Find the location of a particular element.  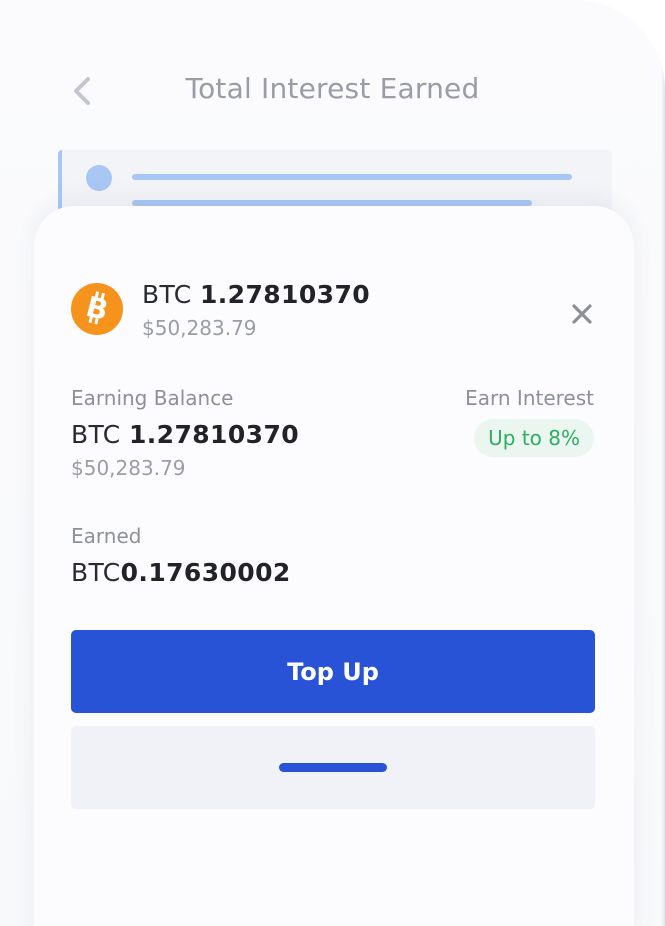

bitcoin-icon: B is located at coordinates (97, 309).